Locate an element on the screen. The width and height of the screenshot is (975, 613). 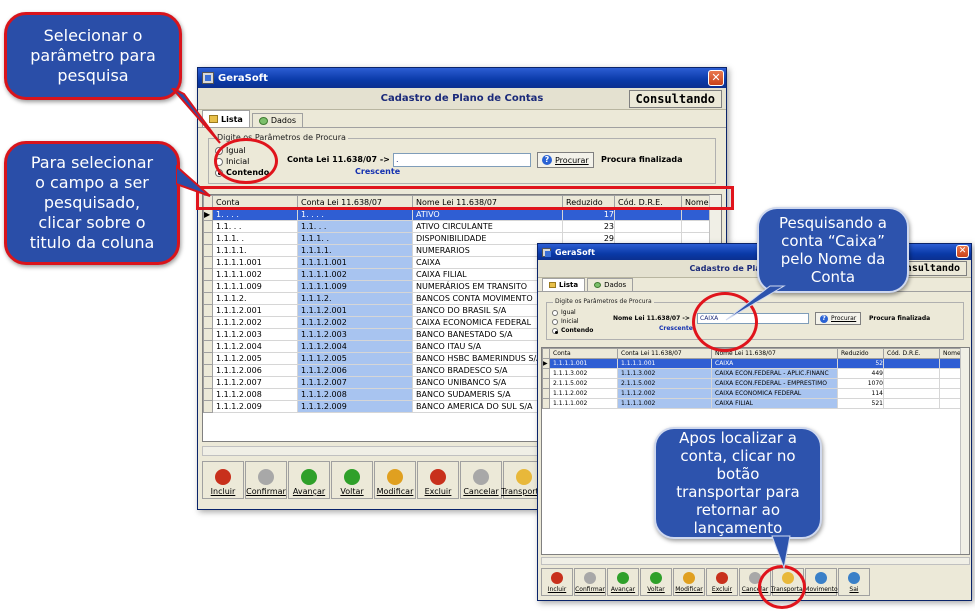
column-header-reduzido: Reduzido is located at coordinates (860, 353).